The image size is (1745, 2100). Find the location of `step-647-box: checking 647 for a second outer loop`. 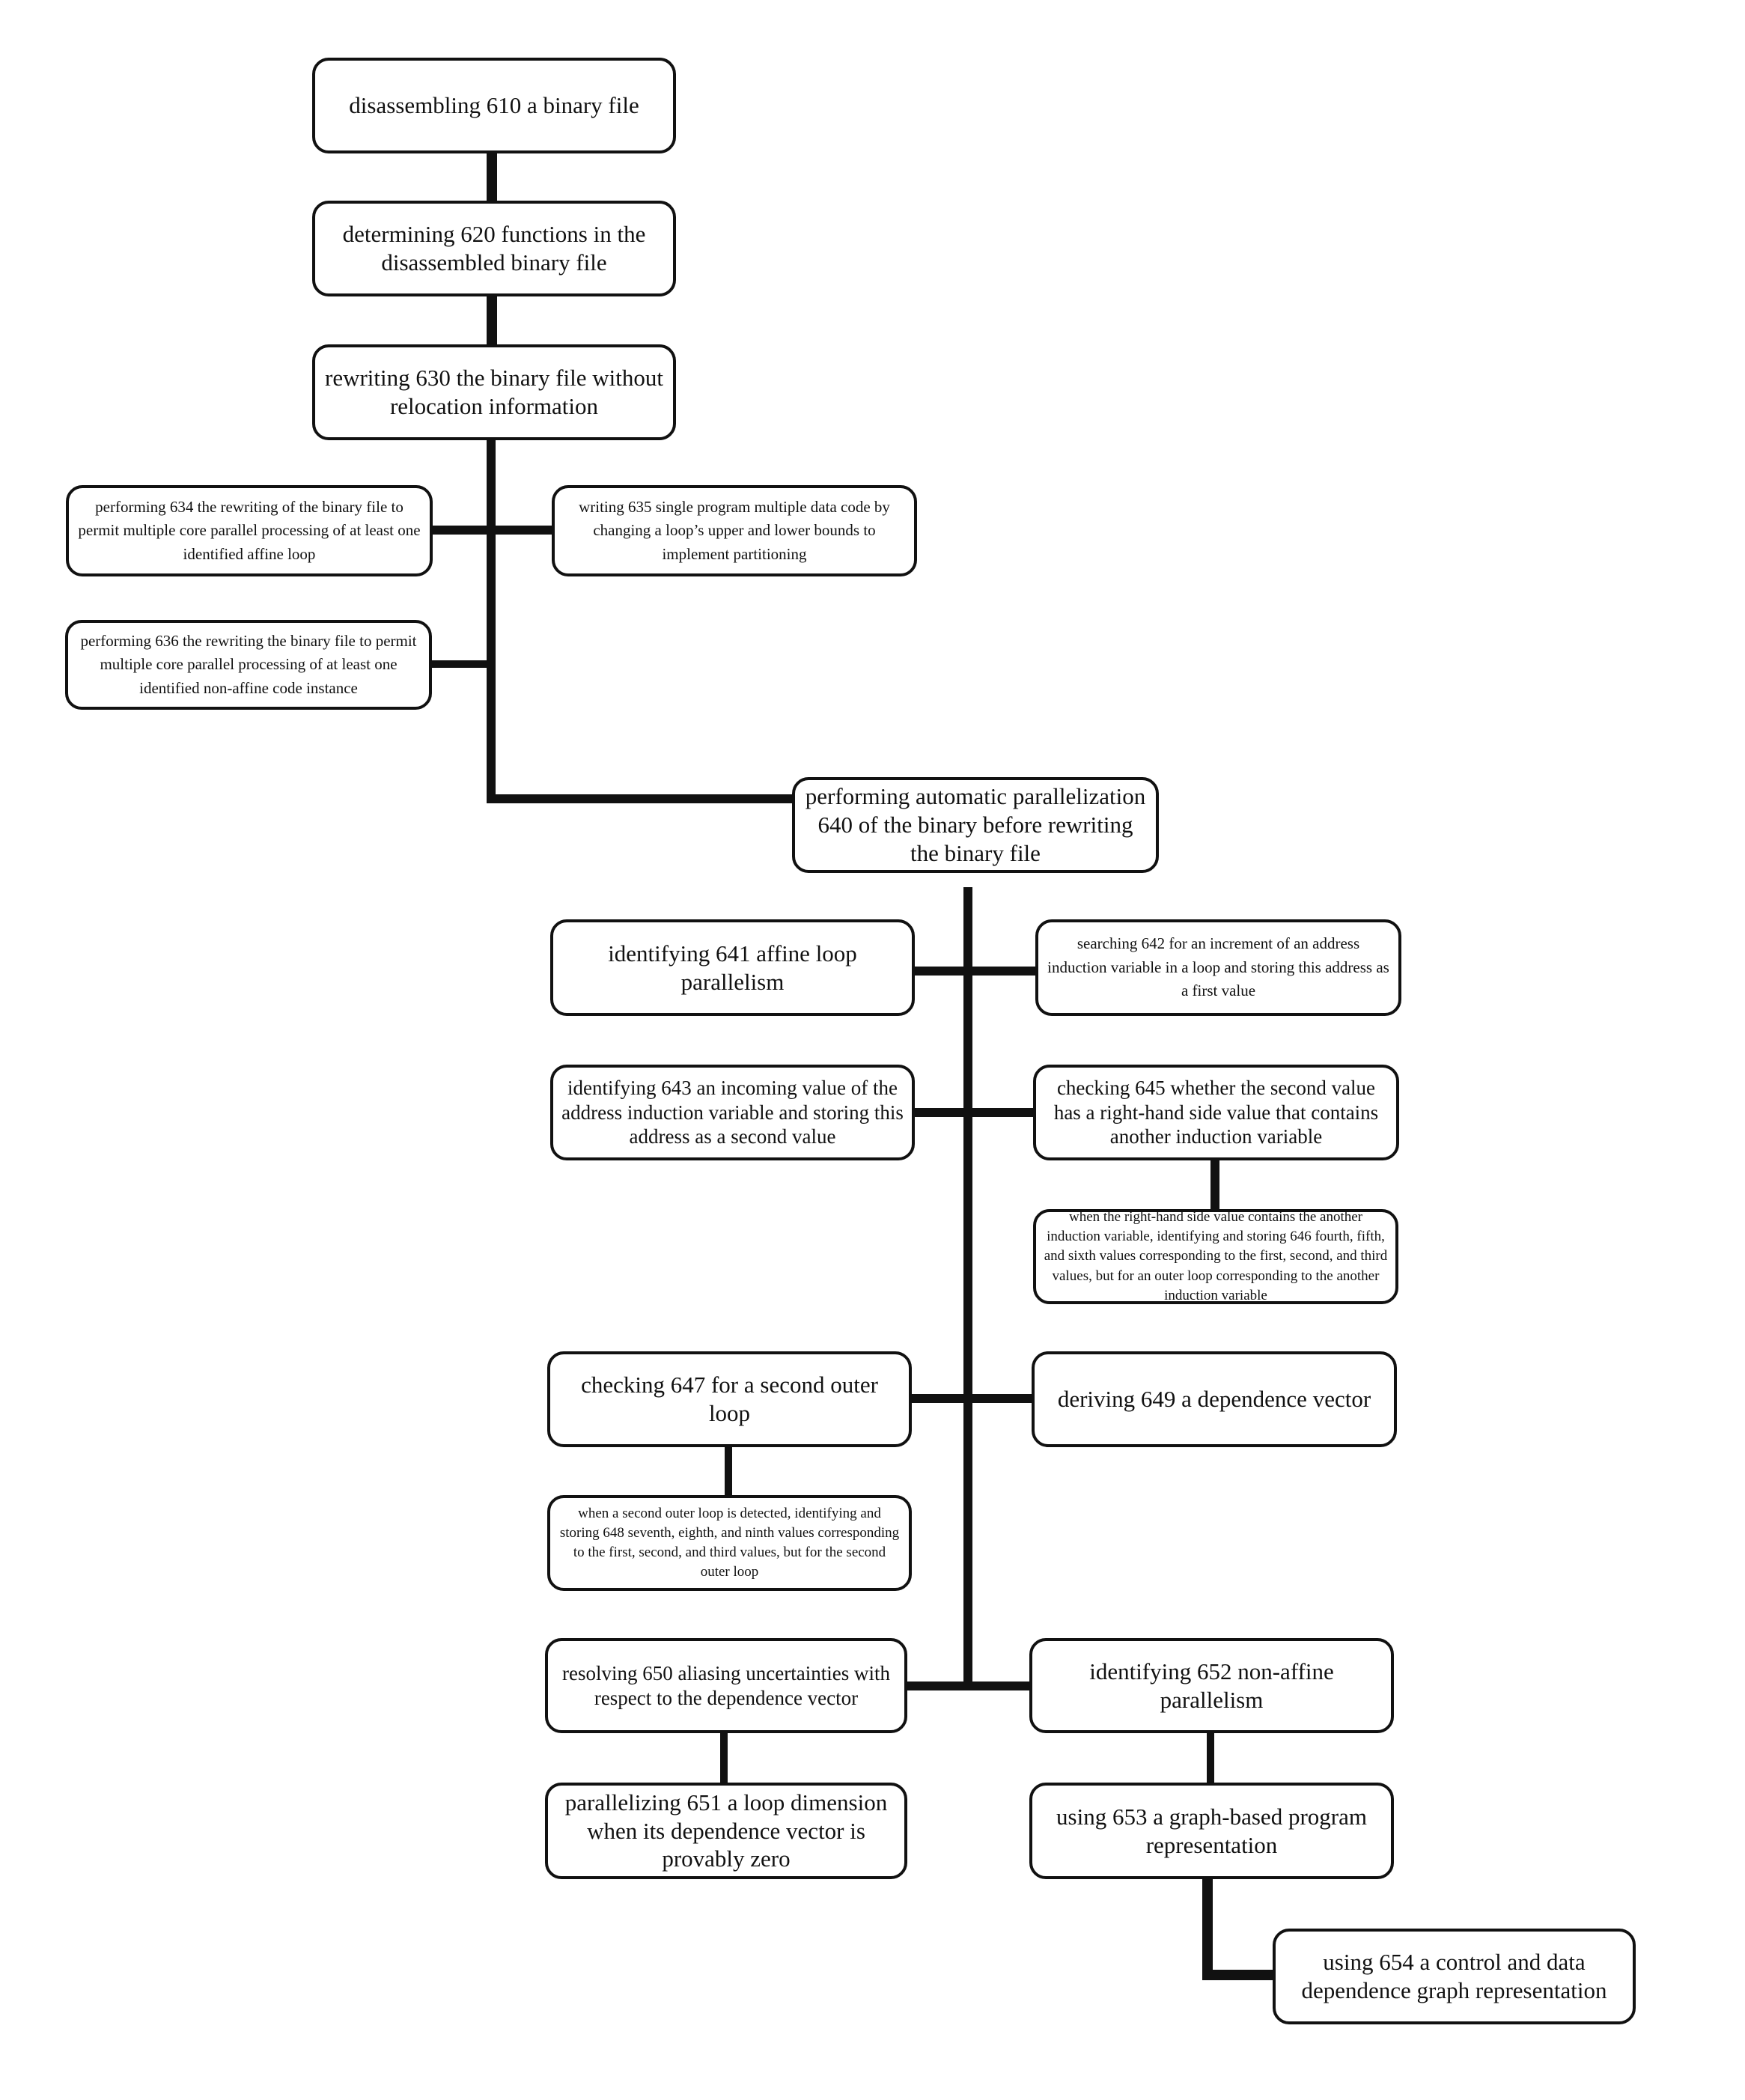

step-647-box: checking 647 for a second outer loop is located at coordinates (729, 1399).